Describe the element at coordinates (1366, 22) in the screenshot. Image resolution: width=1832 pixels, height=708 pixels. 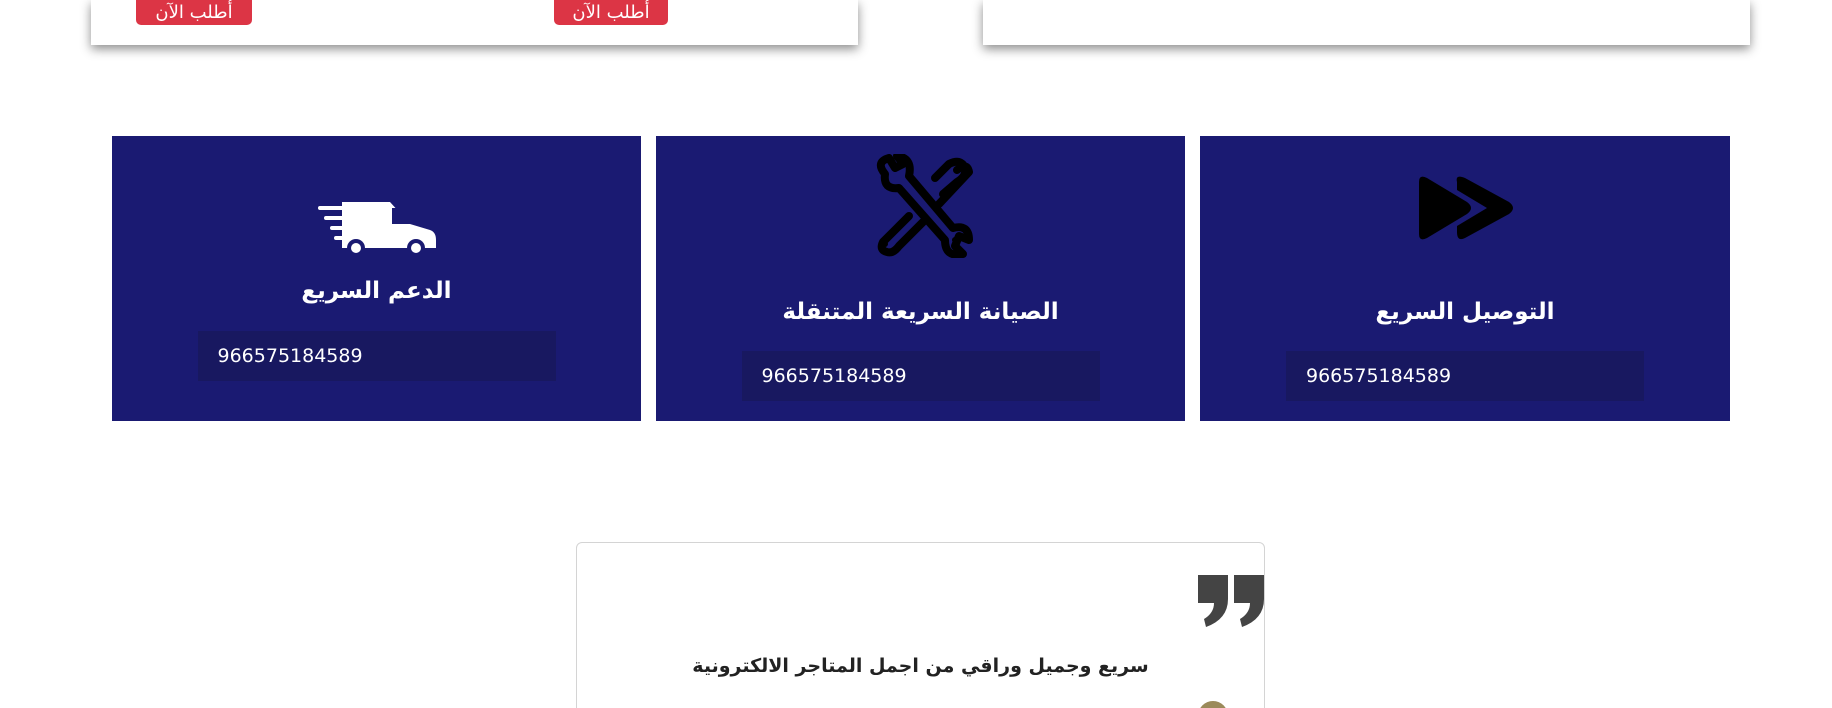
I see `product-card` at that location.